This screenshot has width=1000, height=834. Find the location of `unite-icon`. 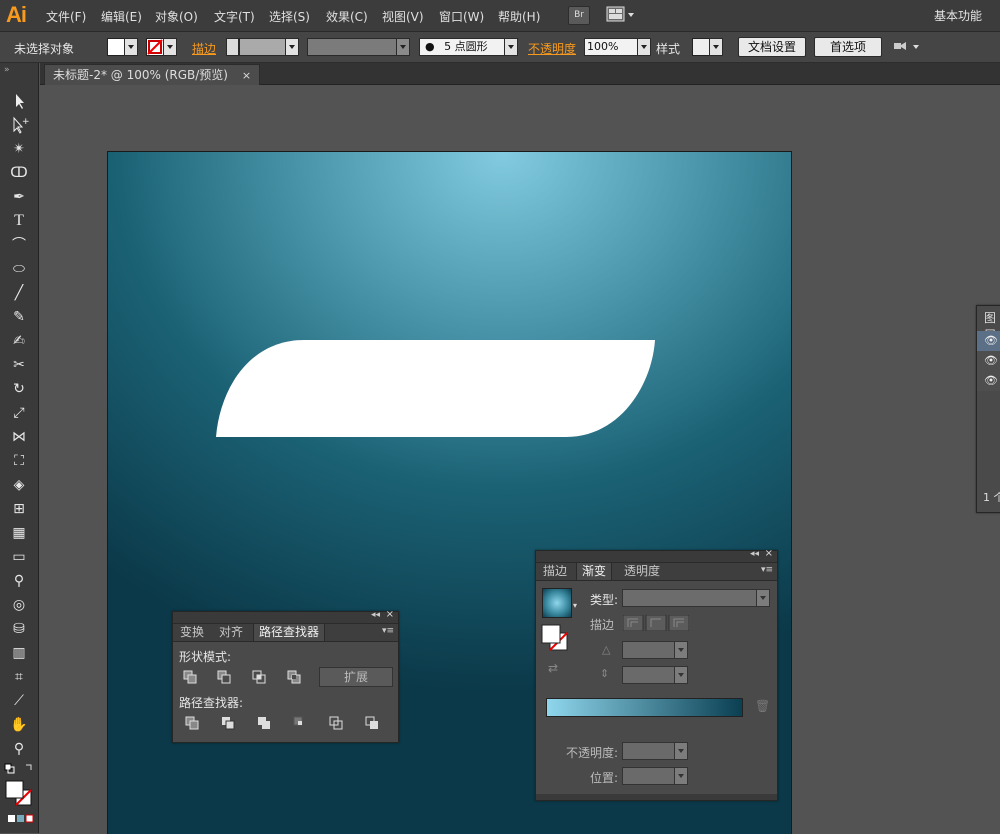

unite-icon is located at coordinates (190, 677).